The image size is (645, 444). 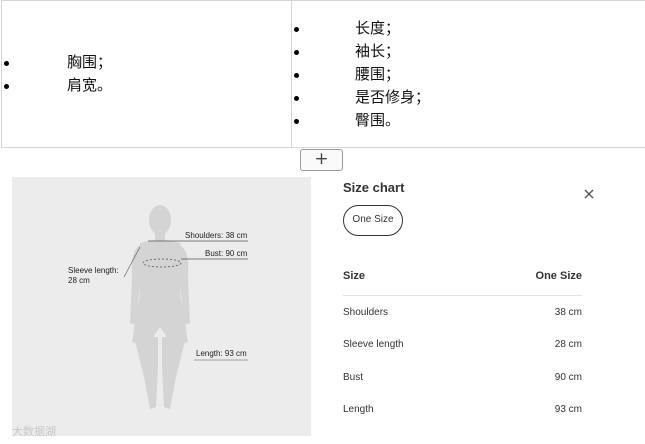 What do you see at coordinates (589, 194) in the screenshot?
I see `close-icon` at bounding box center [589, 194].